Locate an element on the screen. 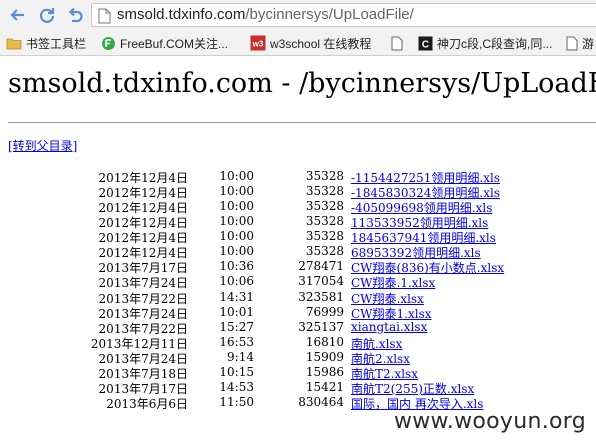  file-size: 325137 is located at coordinates (321, 326).